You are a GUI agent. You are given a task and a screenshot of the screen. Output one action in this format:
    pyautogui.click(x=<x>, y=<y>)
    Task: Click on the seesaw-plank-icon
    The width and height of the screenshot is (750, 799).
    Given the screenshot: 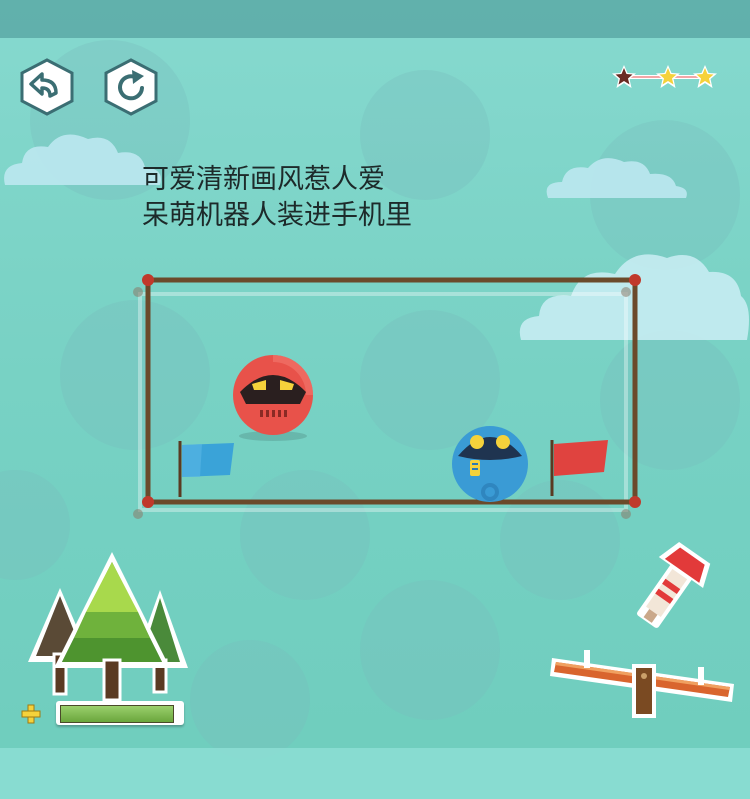 What is the action you would take?
    pyautogui.click(x=642, y=684)
    